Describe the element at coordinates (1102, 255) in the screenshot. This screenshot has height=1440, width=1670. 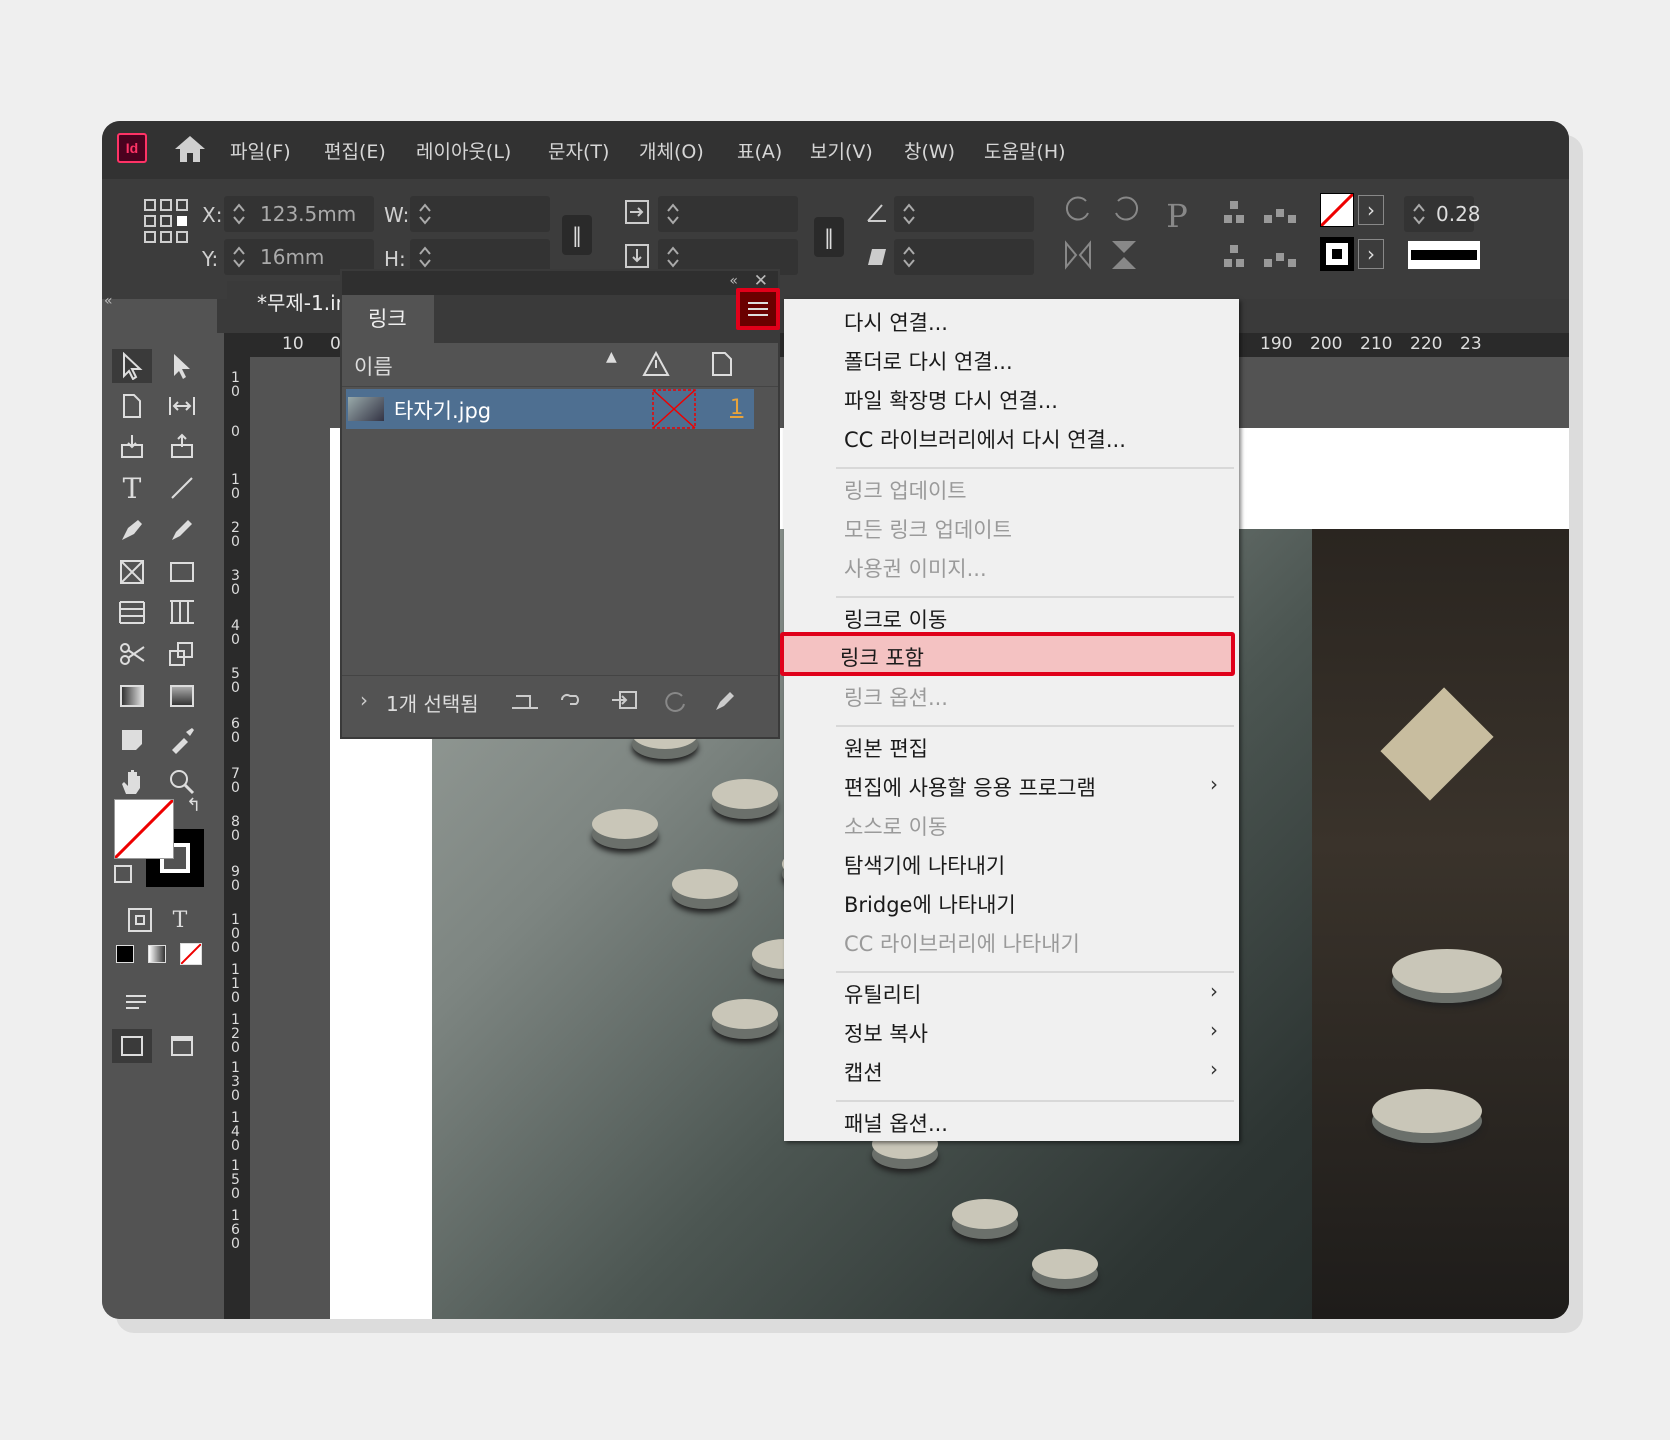
I see `flip-icons` at that location.